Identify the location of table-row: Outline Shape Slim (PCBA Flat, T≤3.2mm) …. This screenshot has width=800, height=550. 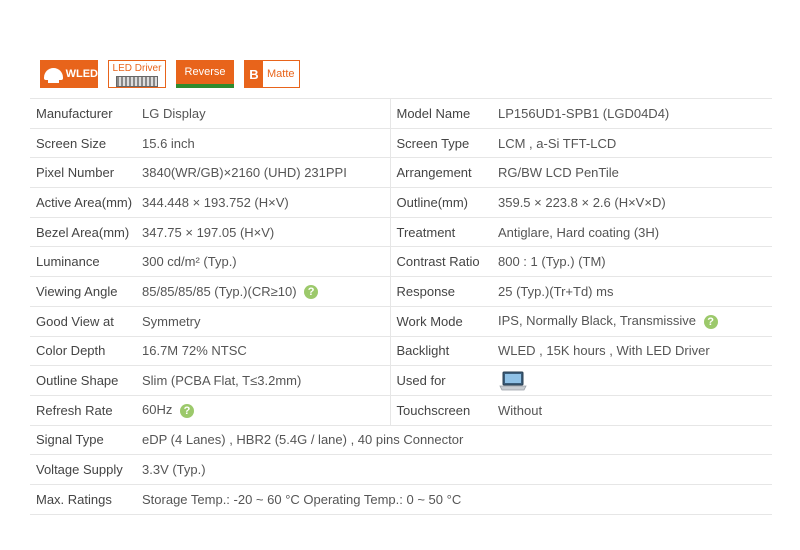
(401, 380).